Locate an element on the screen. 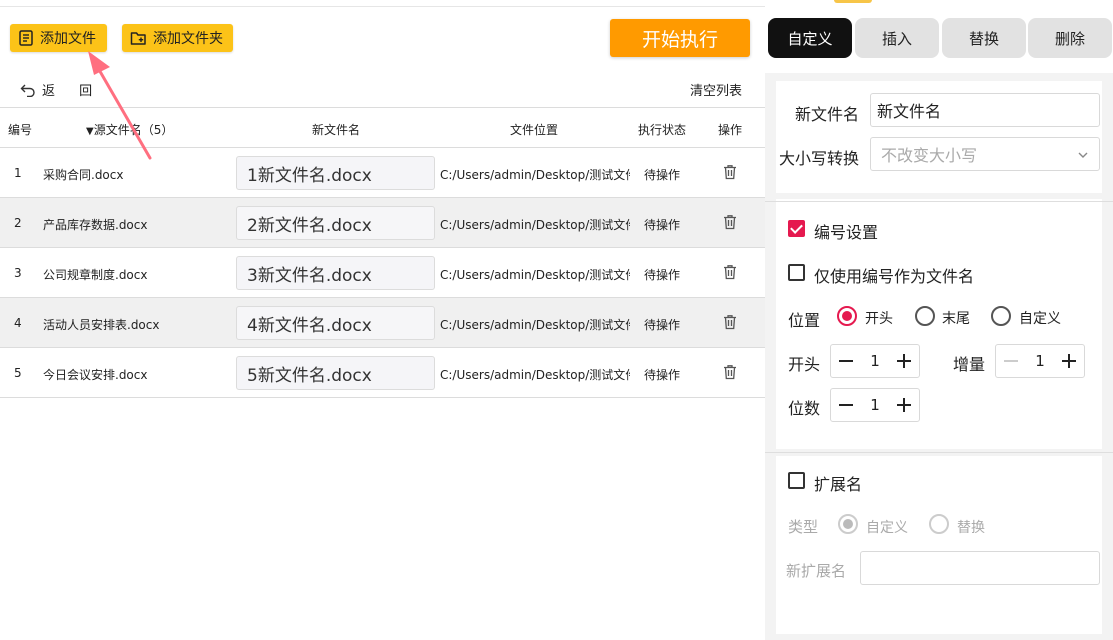  row-new-name: 3新文件名.docx is located at coordinates (335, 273).